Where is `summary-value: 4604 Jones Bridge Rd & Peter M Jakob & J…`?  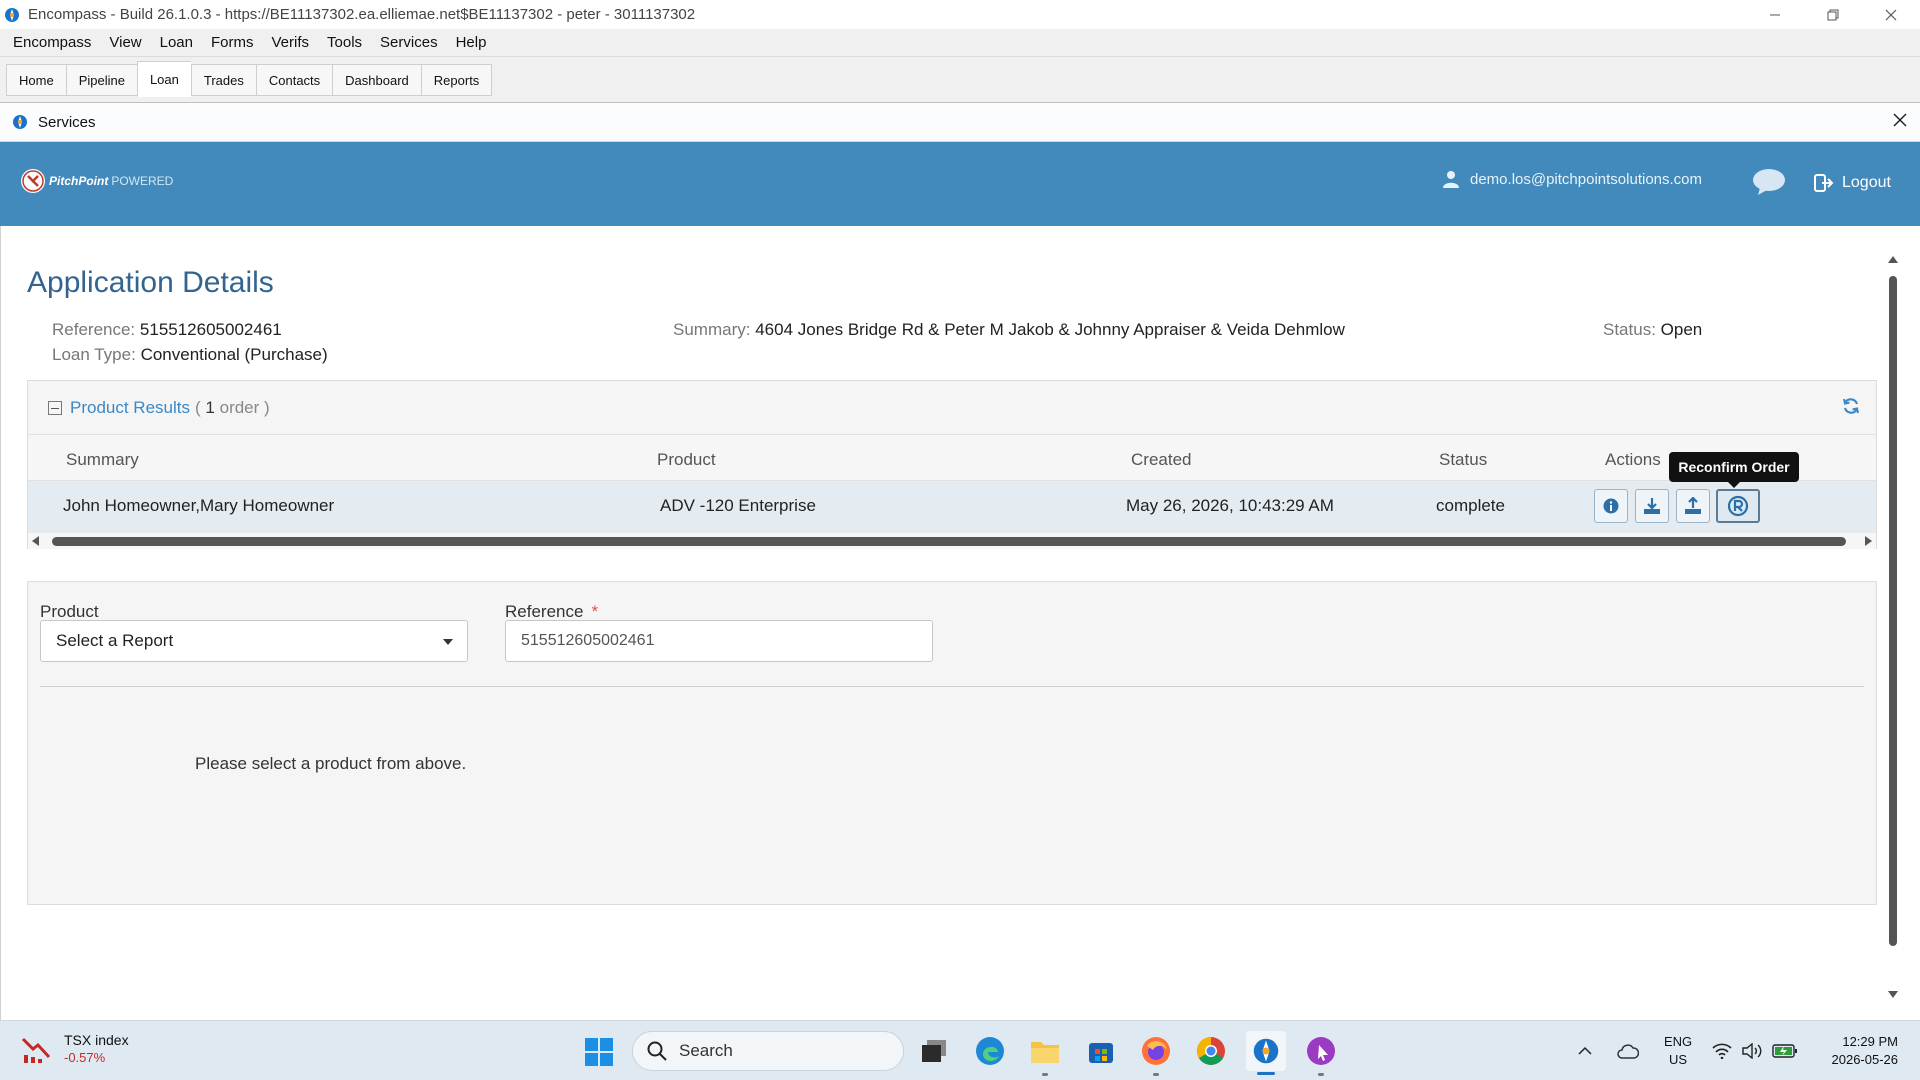
summary-value: 4604 Jones Bridge Rd & Peter M Jakob & J… is located at coordinates (1050, 329).